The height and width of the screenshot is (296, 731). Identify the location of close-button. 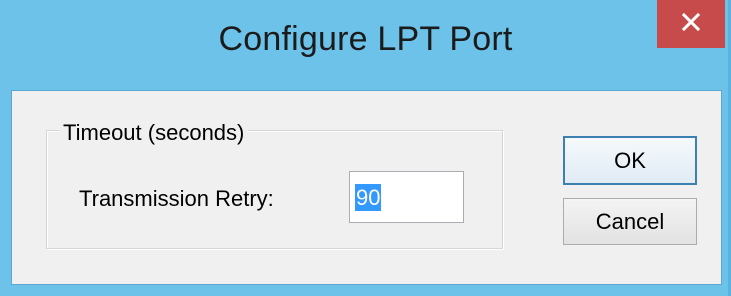
(691, 24).